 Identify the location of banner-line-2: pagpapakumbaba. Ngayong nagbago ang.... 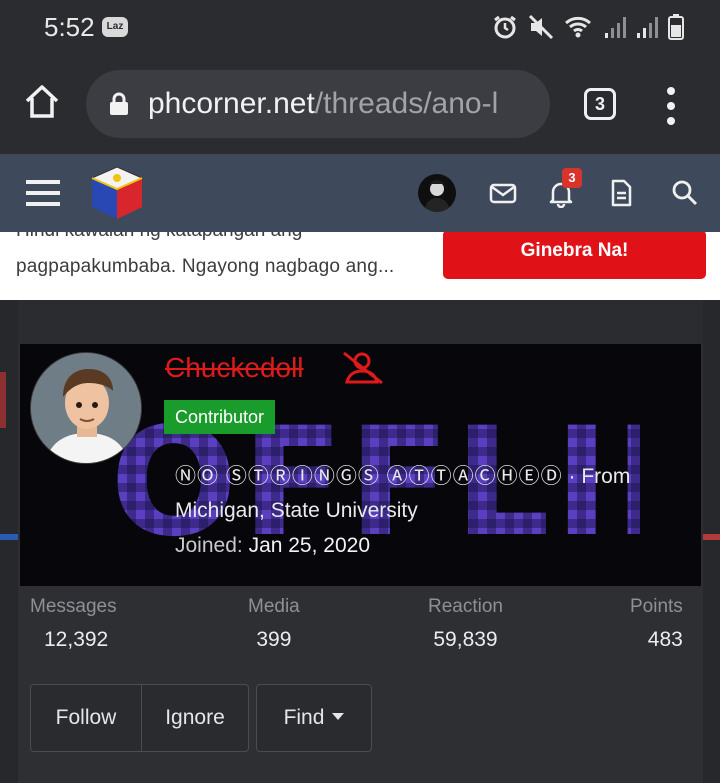
(205, 266).